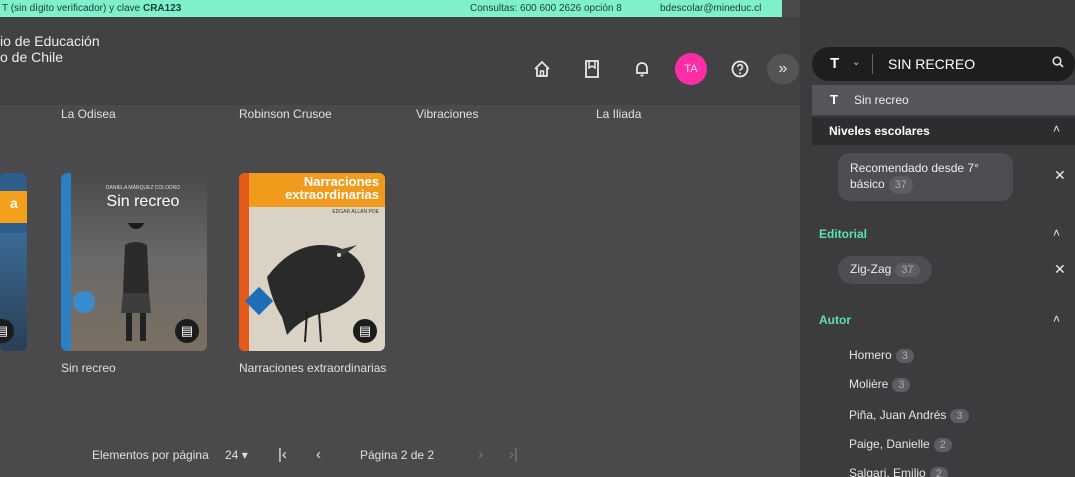  Describe the element at coordinates (900, 444) in the screenshot. I see `author-option: Paige, Danielle 2` at that location.